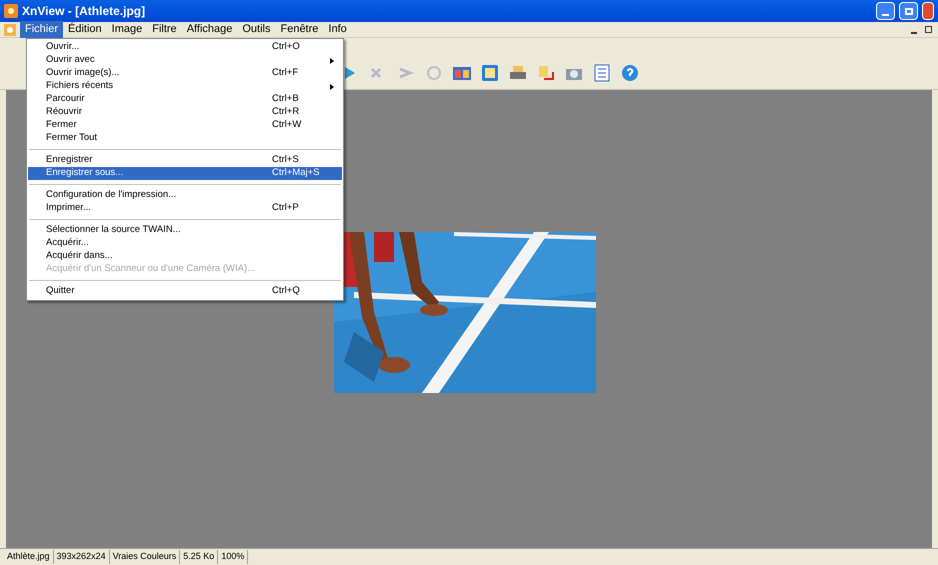 The width and height of the screenshot is (938, 565). Describe the element at coordinates (630, 73) in the screenshot. I see `help-icon` at that location.